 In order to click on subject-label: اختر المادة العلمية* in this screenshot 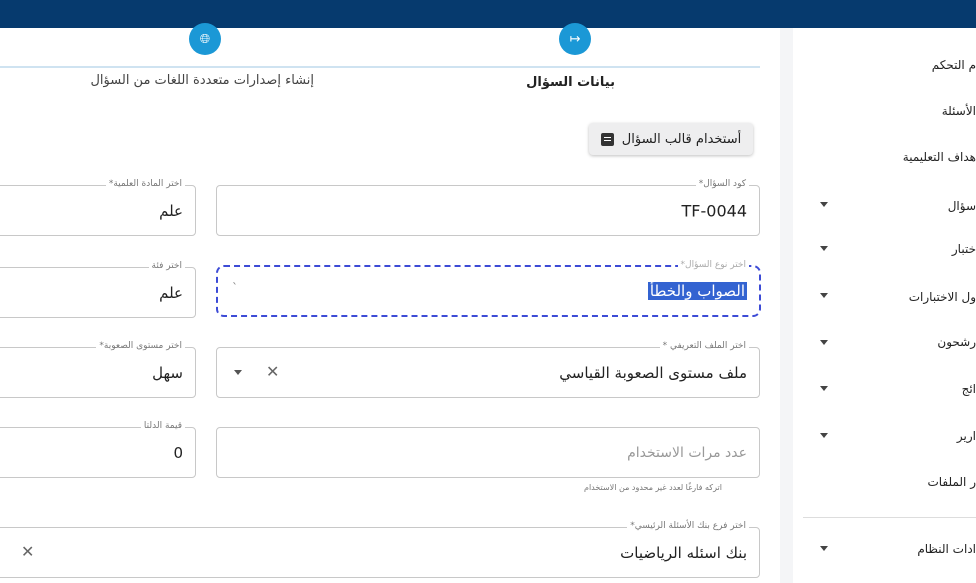, I will do `click(145, 184)`.